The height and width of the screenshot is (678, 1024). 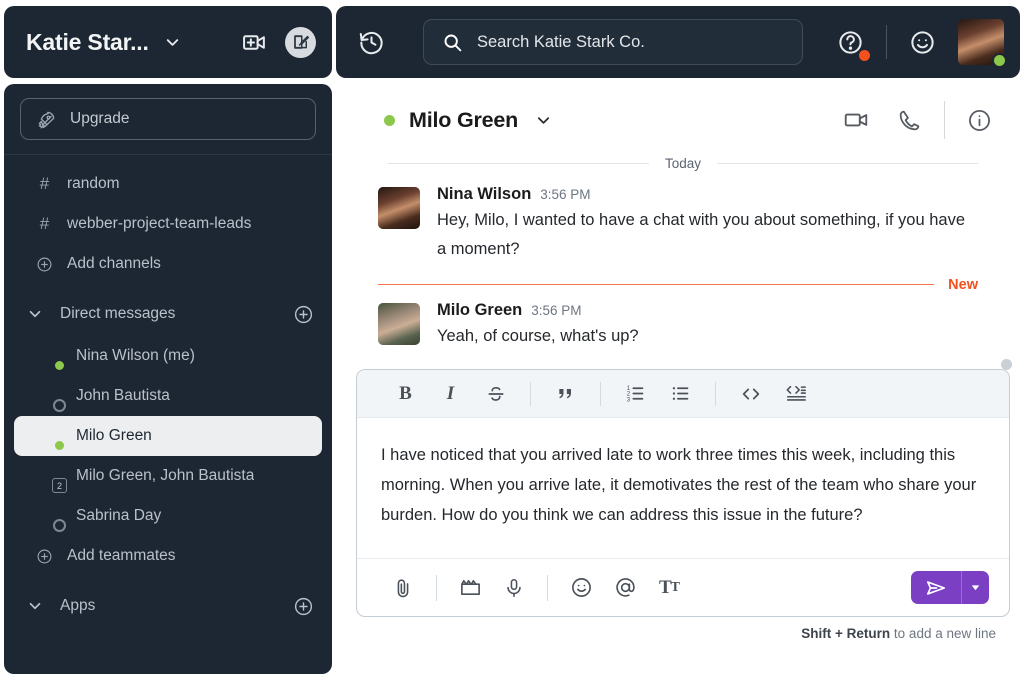 What do you see at coordinates (405, 394) in the screenshot?
I see `bold-icon: B` at bounding box center [405, 394].